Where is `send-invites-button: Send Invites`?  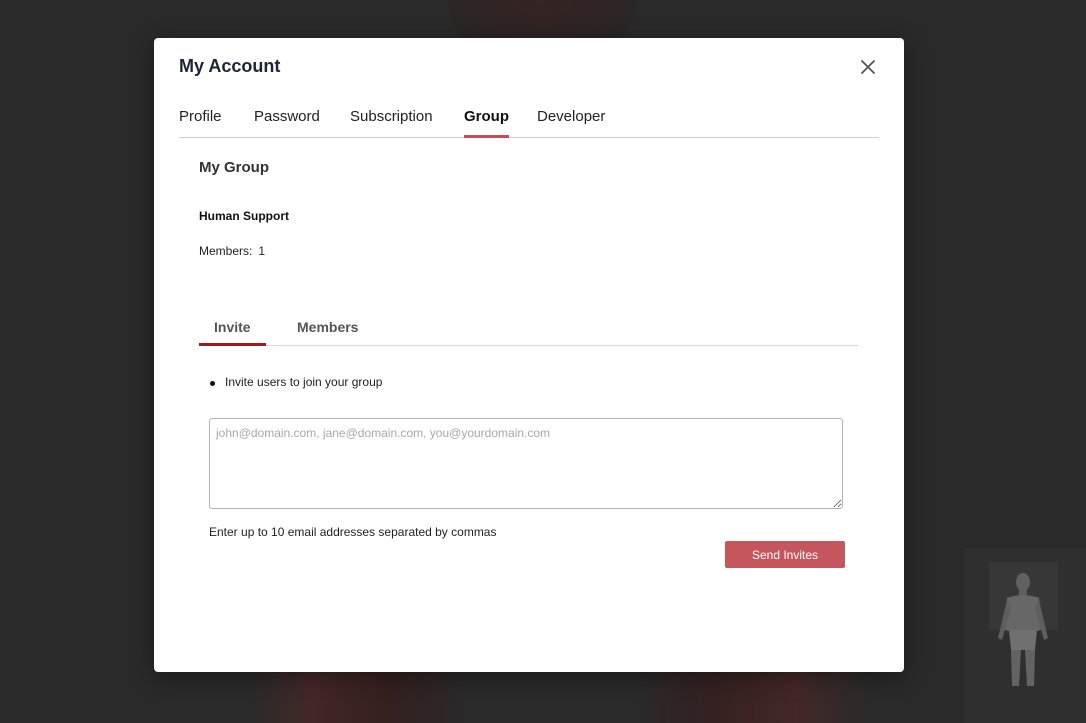 send-invites-button: Send Invites is located at coordinates (785, 554).